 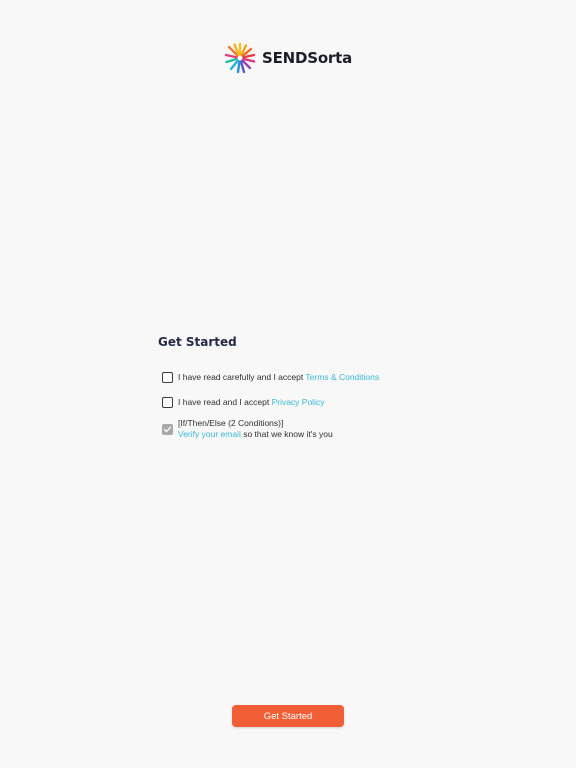 What do you see at coordinates (240, 58) in the screenshot?
I see `sendsorta-burst-logo-icon` at bounding box center [240, 58].